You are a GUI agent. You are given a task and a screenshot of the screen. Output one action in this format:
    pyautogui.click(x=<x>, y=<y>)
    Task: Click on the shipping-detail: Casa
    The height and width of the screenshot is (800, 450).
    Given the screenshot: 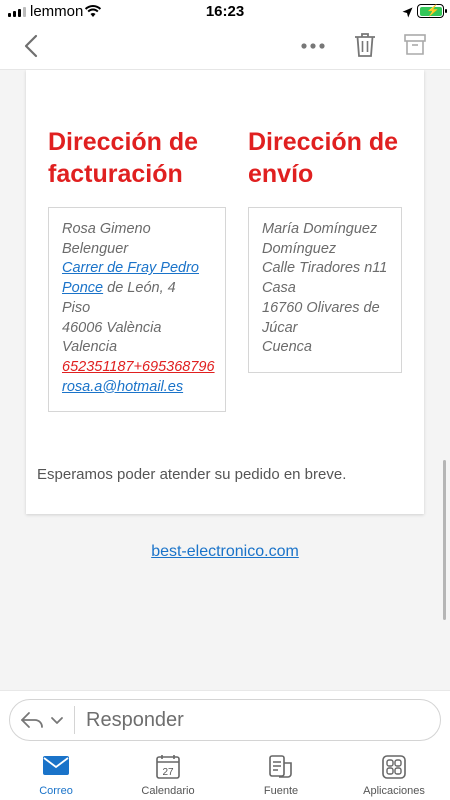 What is the action you would take?
    pyautogui.click(x=279, y=288)
    